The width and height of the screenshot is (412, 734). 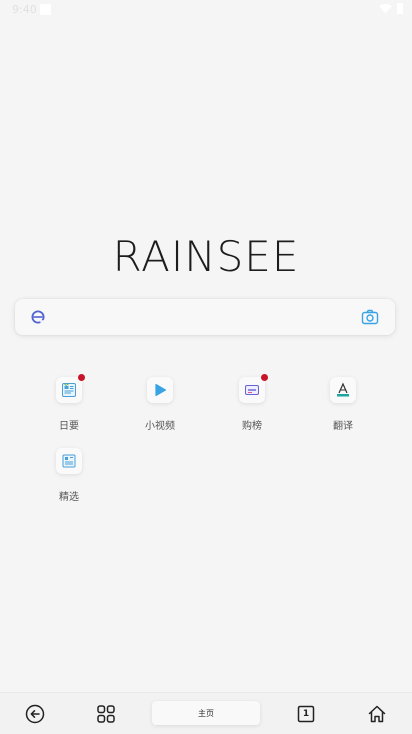 What do you see at coordinates (343, 404) in the screenshot?
I see `shortcut-translate: 翻译` at bounding box center [343, 404].